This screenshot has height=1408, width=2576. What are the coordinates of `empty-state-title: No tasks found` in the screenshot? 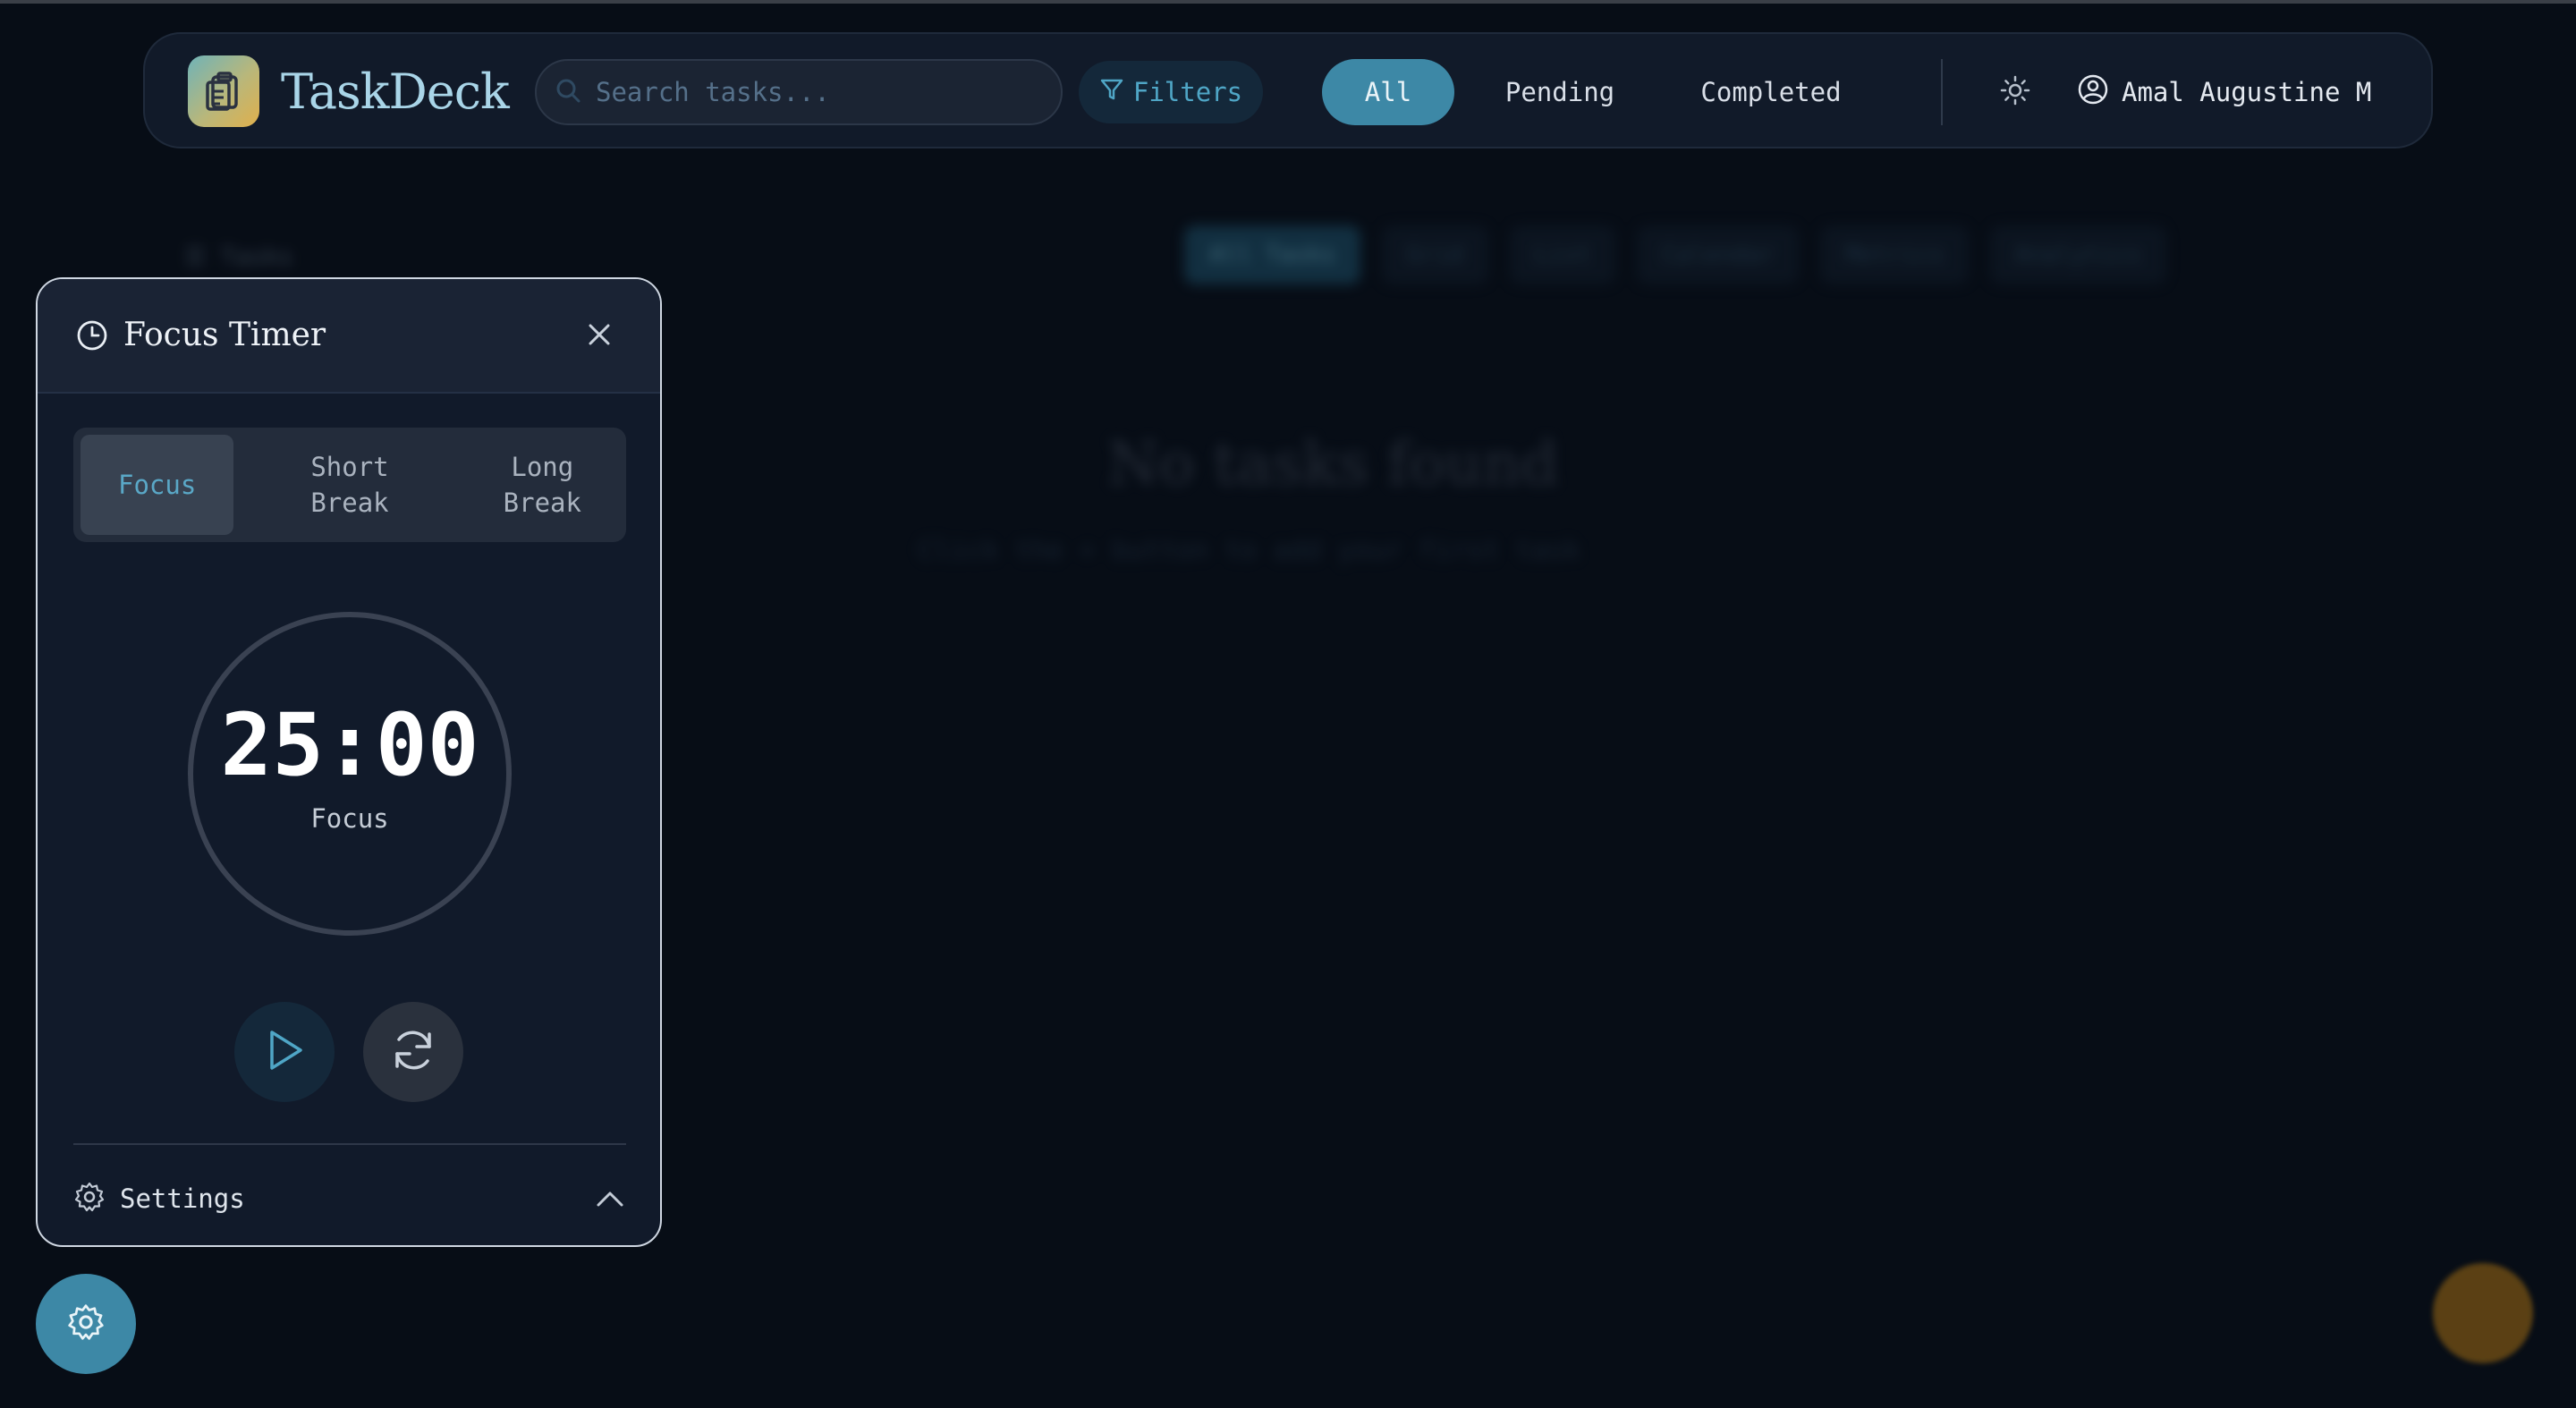 It's located at (1333, 464).